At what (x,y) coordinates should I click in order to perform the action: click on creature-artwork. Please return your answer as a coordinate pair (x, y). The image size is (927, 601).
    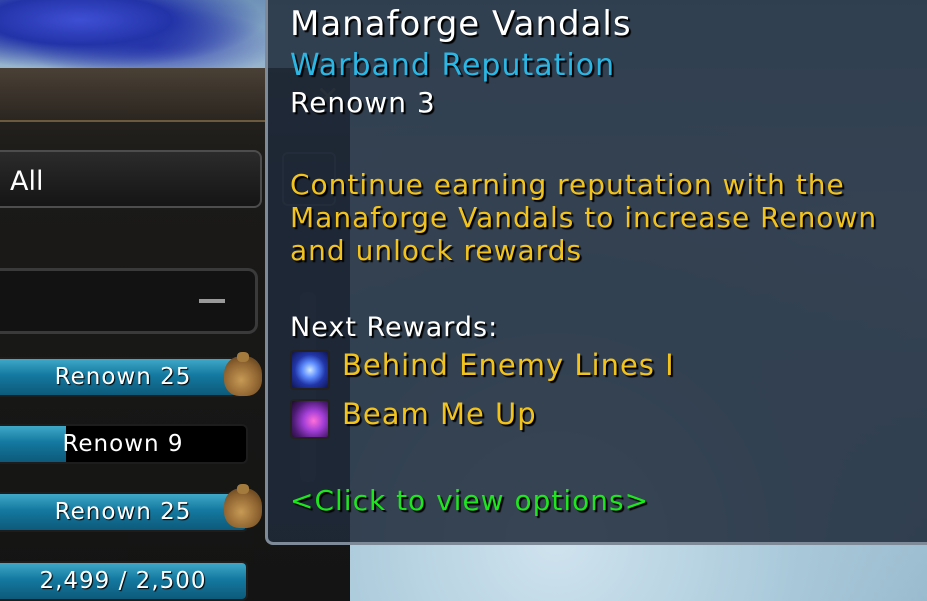
    Looking at the image, I should click on (132, 35).